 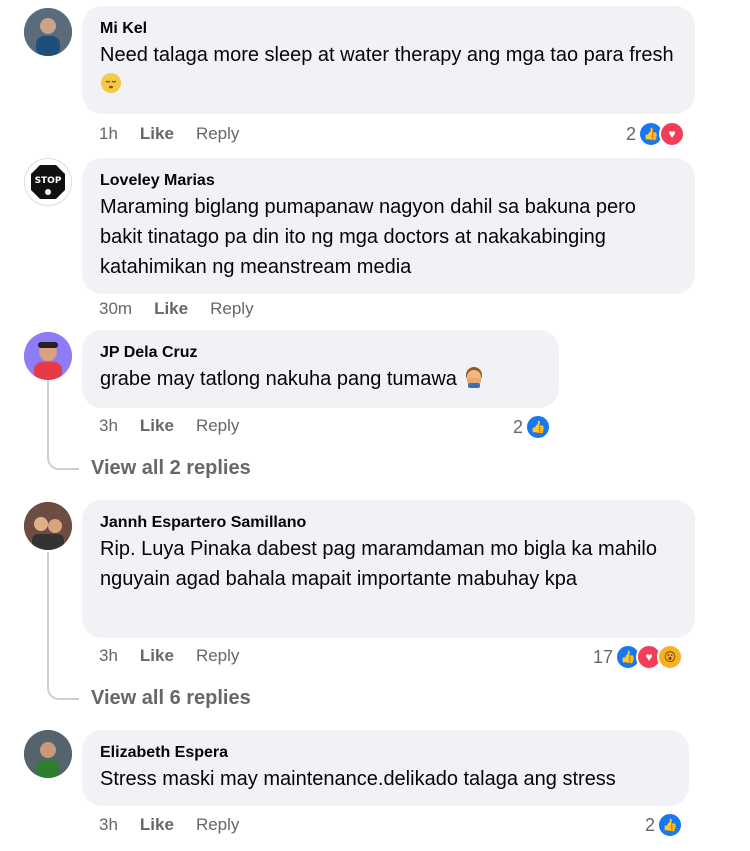 I want to click on facepalm-emoji-icon, so click(x=474, y=380).